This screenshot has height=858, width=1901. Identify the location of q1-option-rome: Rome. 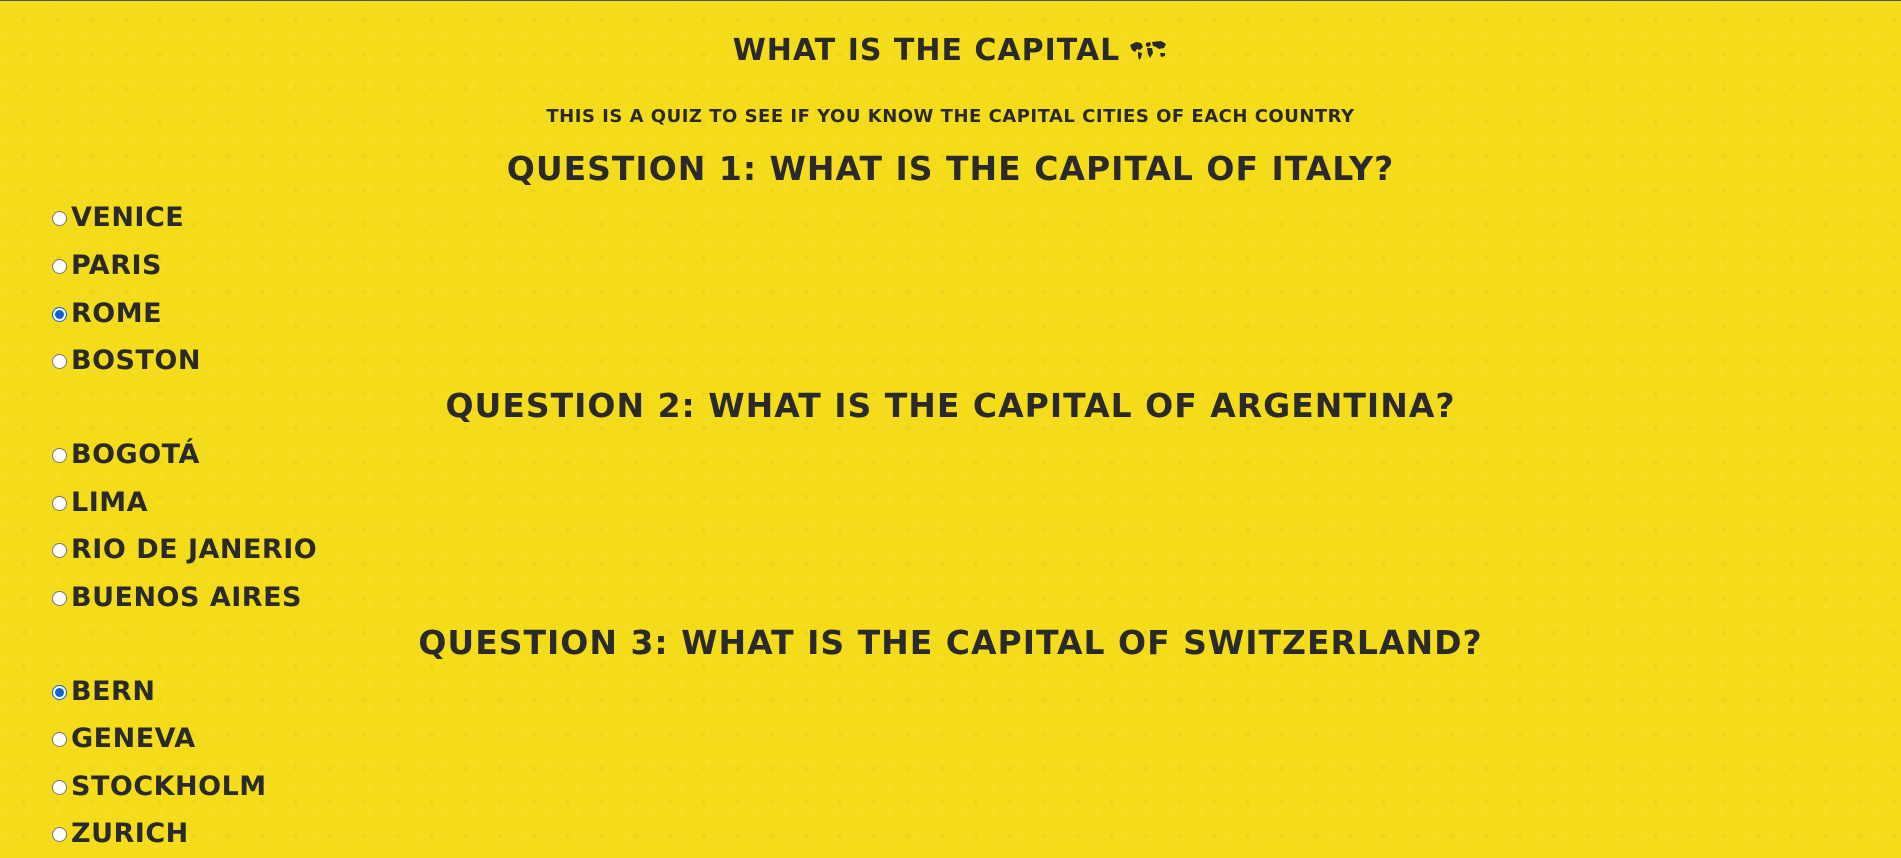
(107, 314).